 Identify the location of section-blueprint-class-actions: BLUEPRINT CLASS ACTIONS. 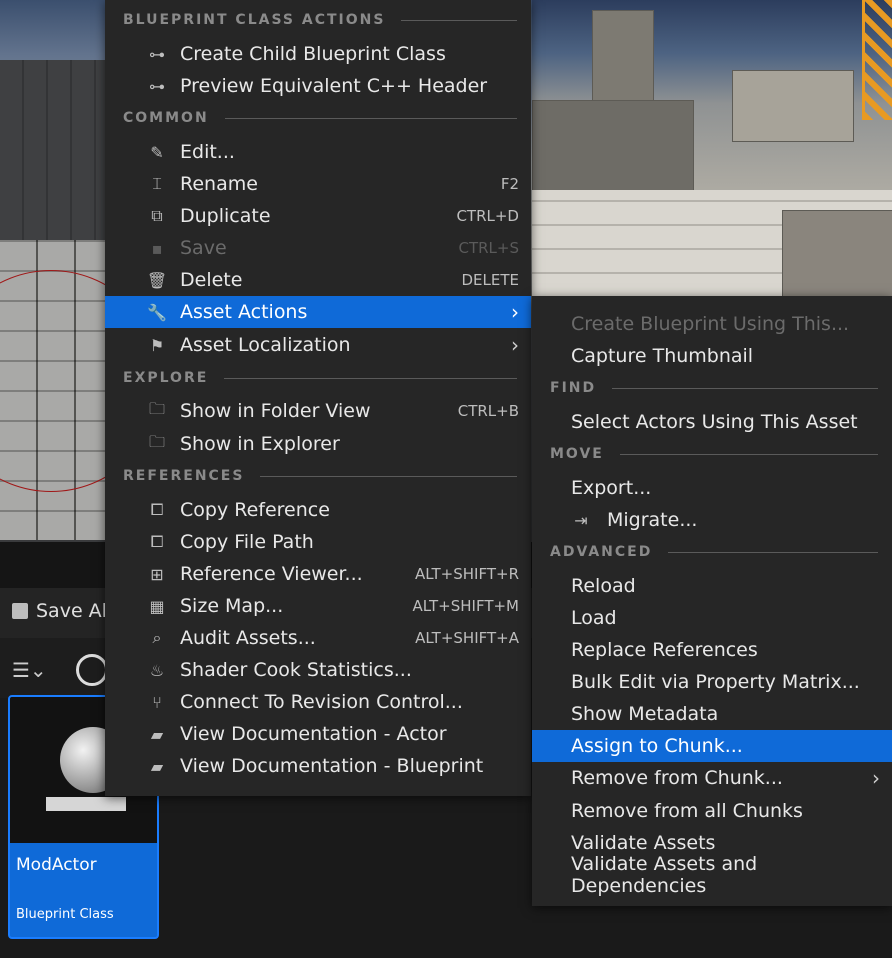
(320, 20).